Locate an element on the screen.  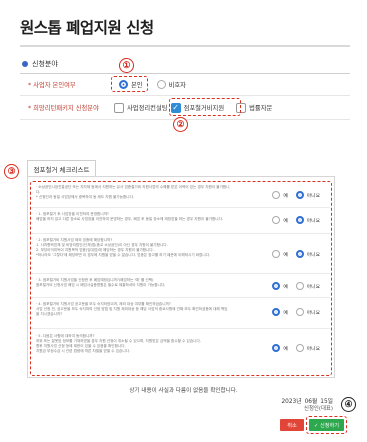
form-row-owner: * 사업자 본인여부 본인 비호자 is located at coordinates (185, 85).